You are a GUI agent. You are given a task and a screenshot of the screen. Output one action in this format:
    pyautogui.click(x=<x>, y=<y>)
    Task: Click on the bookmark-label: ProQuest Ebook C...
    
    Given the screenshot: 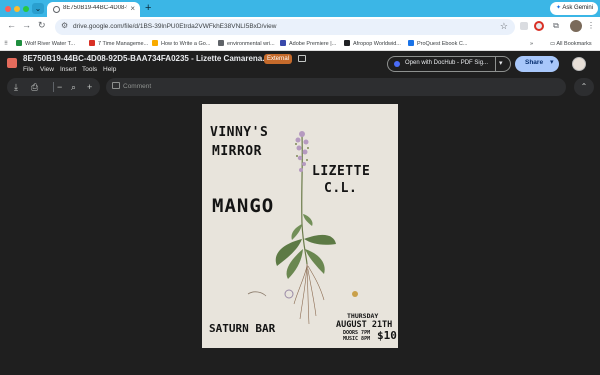 What is the action you would take?
    pyautogui.click(x=442, y=44)
    